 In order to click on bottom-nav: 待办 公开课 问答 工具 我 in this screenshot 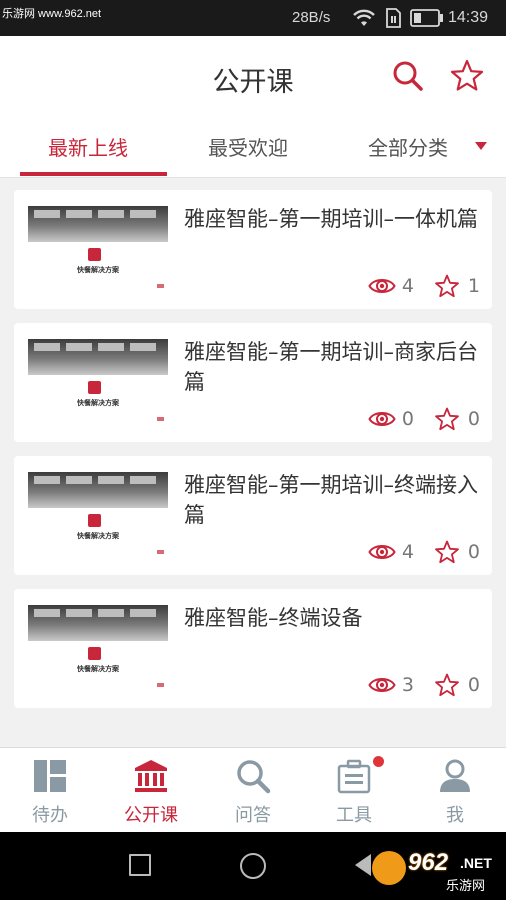, I will do `click(253, 789)`.